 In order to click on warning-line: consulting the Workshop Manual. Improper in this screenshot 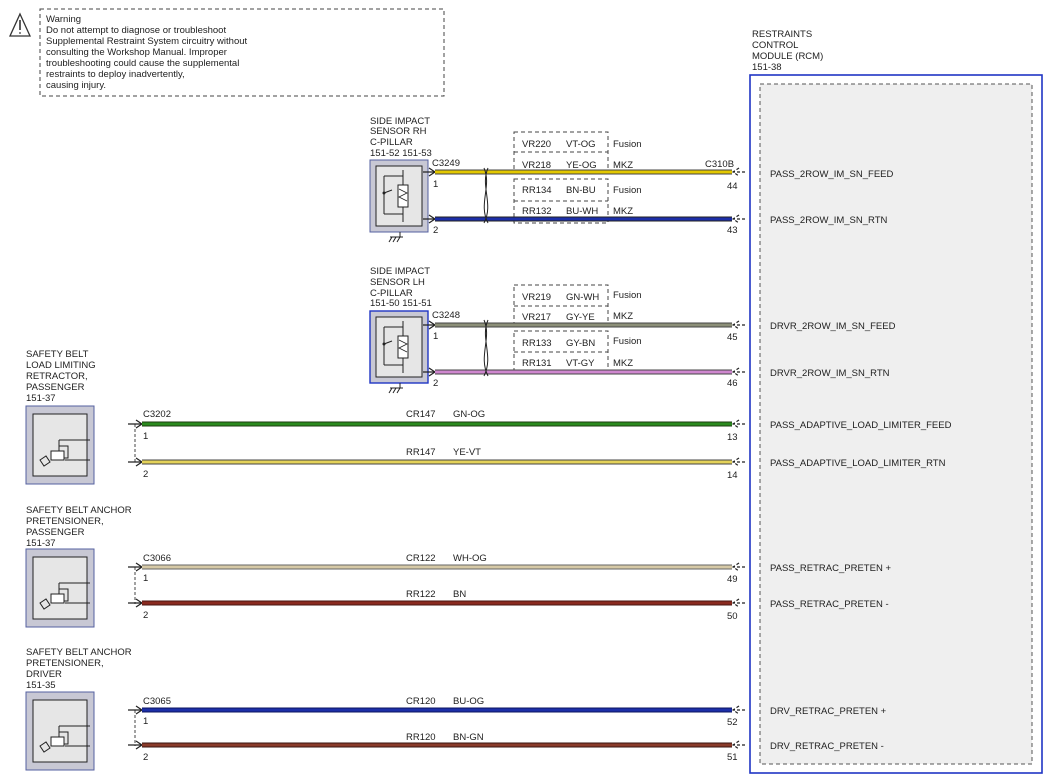, I will do `click(136, 52)`.